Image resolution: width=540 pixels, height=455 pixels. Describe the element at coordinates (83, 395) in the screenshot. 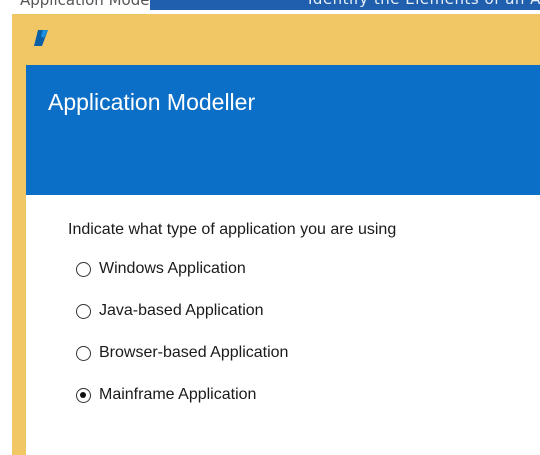

I see `radio-mainframe-application` at that location.